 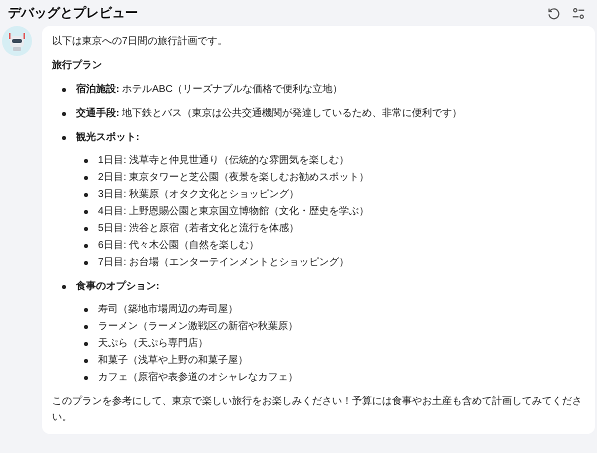 I want to click on list-item-text: 1日目: 浅草寺と仲見世通り（伝統的な雰囲気を楽しむ）, so click(x=224, y=161).